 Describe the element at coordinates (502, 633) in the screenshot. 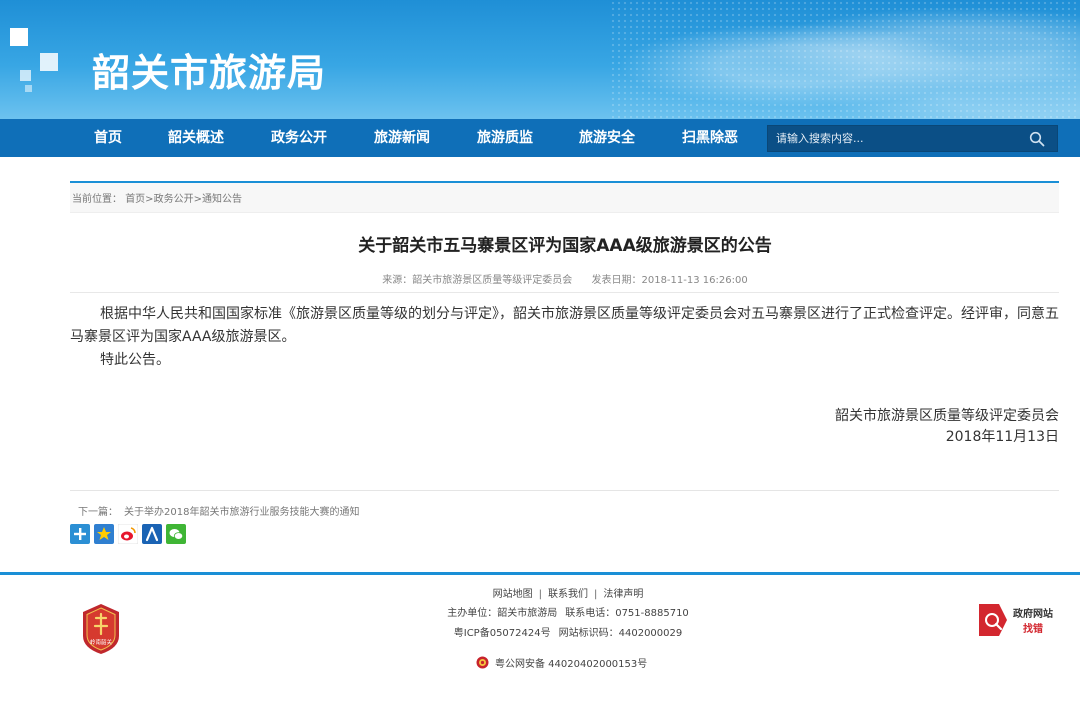

I see `footer-icp: 粤ICP备05072424号` at that location.